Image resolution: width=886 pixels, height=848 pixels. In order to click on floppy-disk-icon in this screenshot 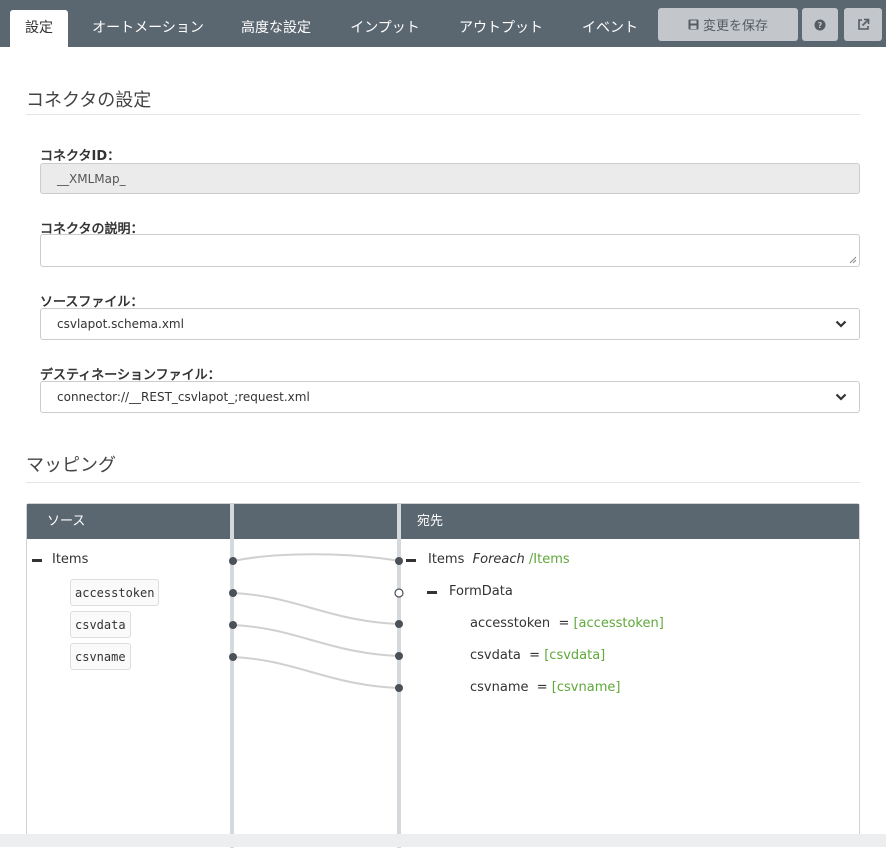, I will do `click(693, 24)`.